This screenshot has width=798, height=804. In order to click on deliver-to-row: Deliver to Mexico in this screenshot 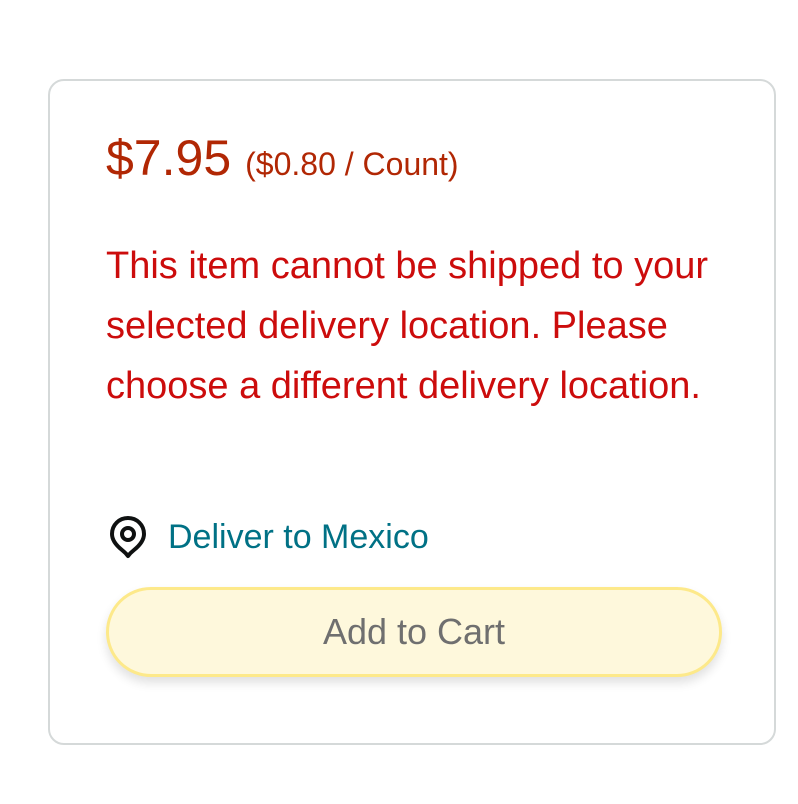, I will do `click(268, 537)`.